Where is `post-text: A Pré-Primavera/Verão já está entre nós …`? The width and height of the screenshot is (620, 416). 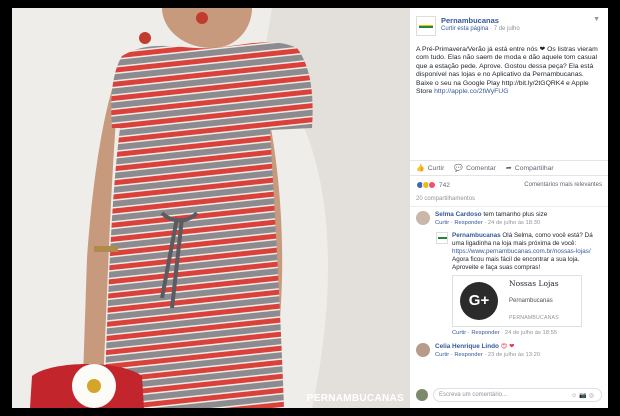
post-text: A Pré-Primavera/Verão já está entre nós … is located at coordinates (507, 71).